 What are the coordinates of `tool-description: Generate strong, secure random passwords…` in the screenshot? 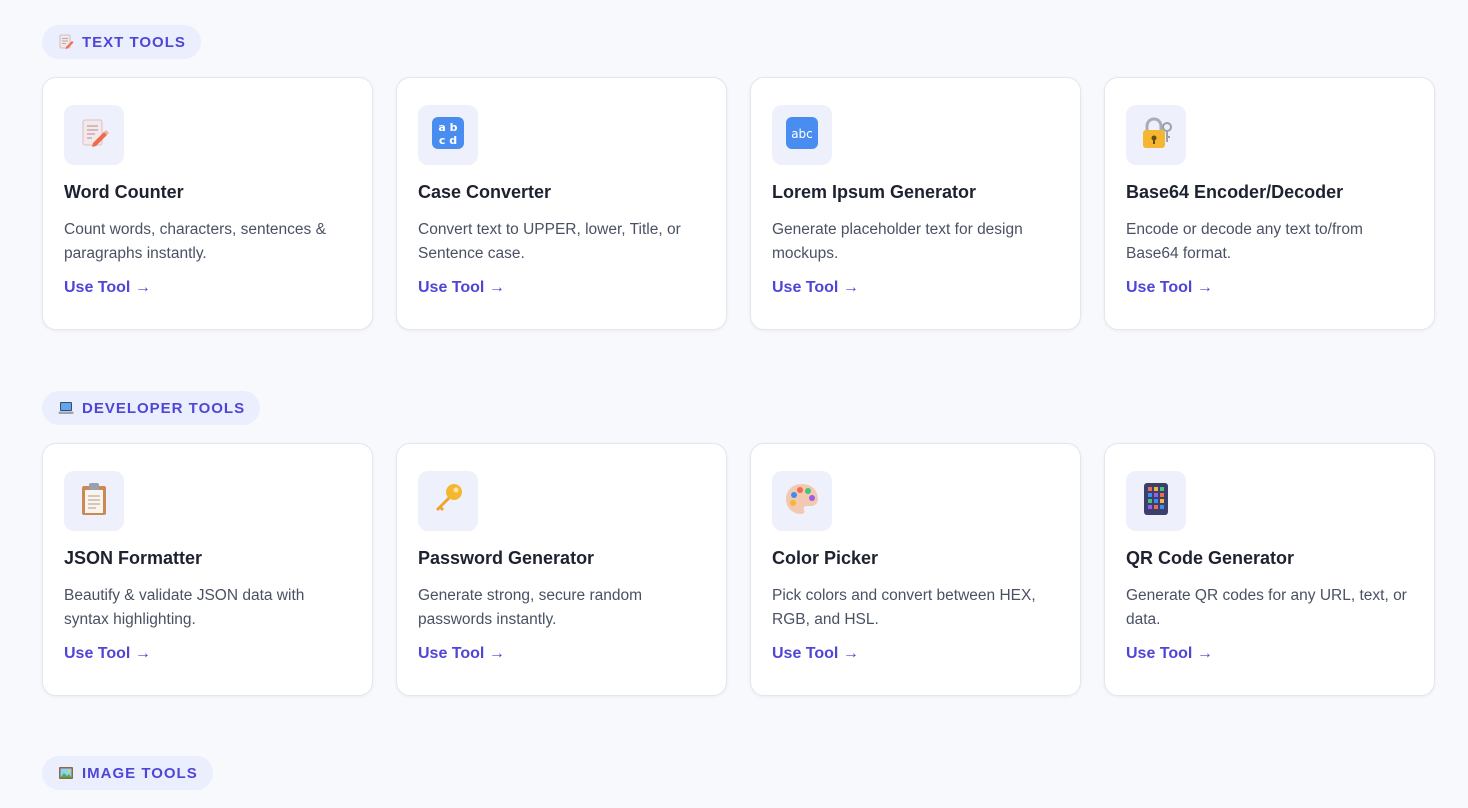 It's located at (530, 607).